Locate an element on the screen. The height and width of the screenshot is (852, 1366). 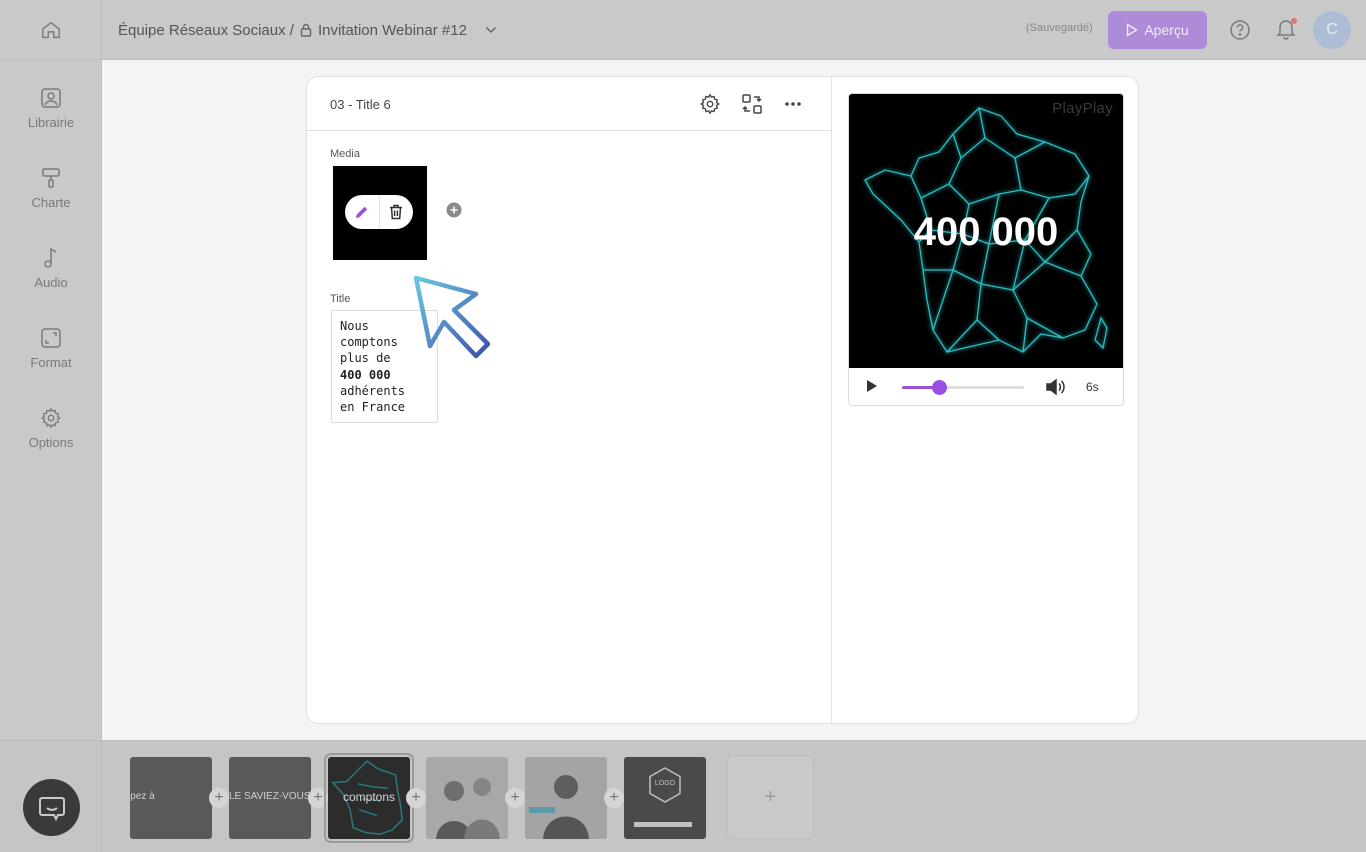
save-status: (Sauvegardé) is located at coordinates (1059, 28).